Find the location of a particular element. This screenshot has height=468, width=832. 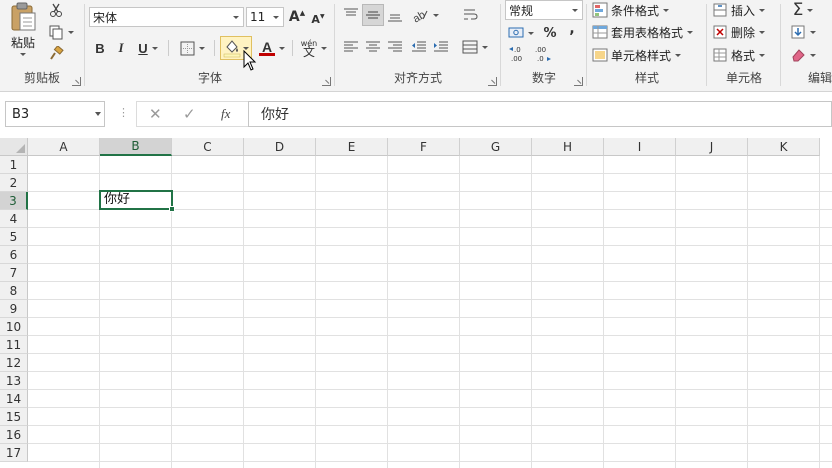

fill-handle is located at coordinates (172, 209).